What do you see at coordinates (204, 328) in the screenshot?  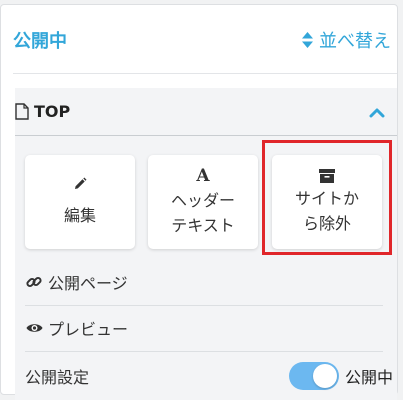 I see `preview-link: プレビュー` at bounding box center [204, 328].